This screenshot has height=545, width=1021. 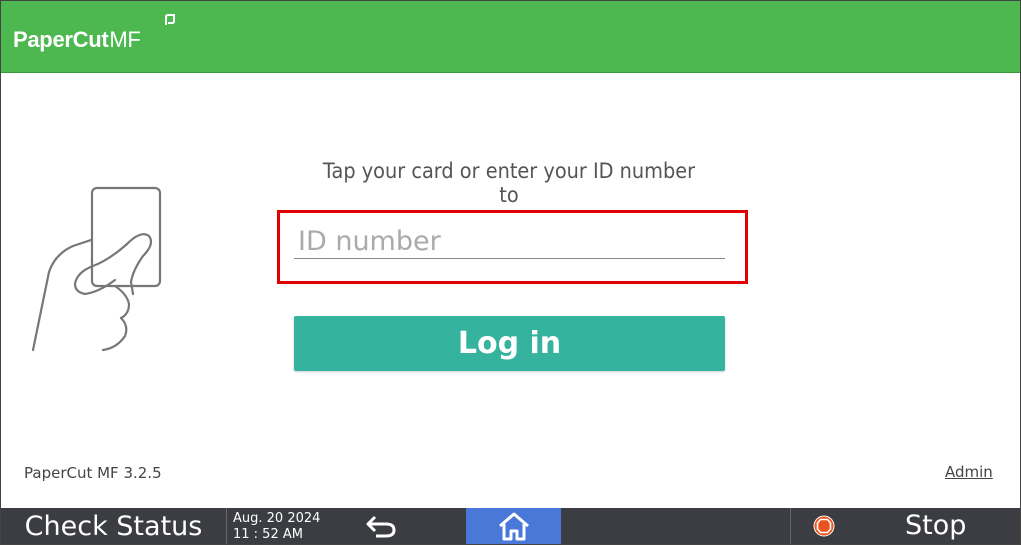 I want to click on stop-label: Stop, so click(x=936, y=525).